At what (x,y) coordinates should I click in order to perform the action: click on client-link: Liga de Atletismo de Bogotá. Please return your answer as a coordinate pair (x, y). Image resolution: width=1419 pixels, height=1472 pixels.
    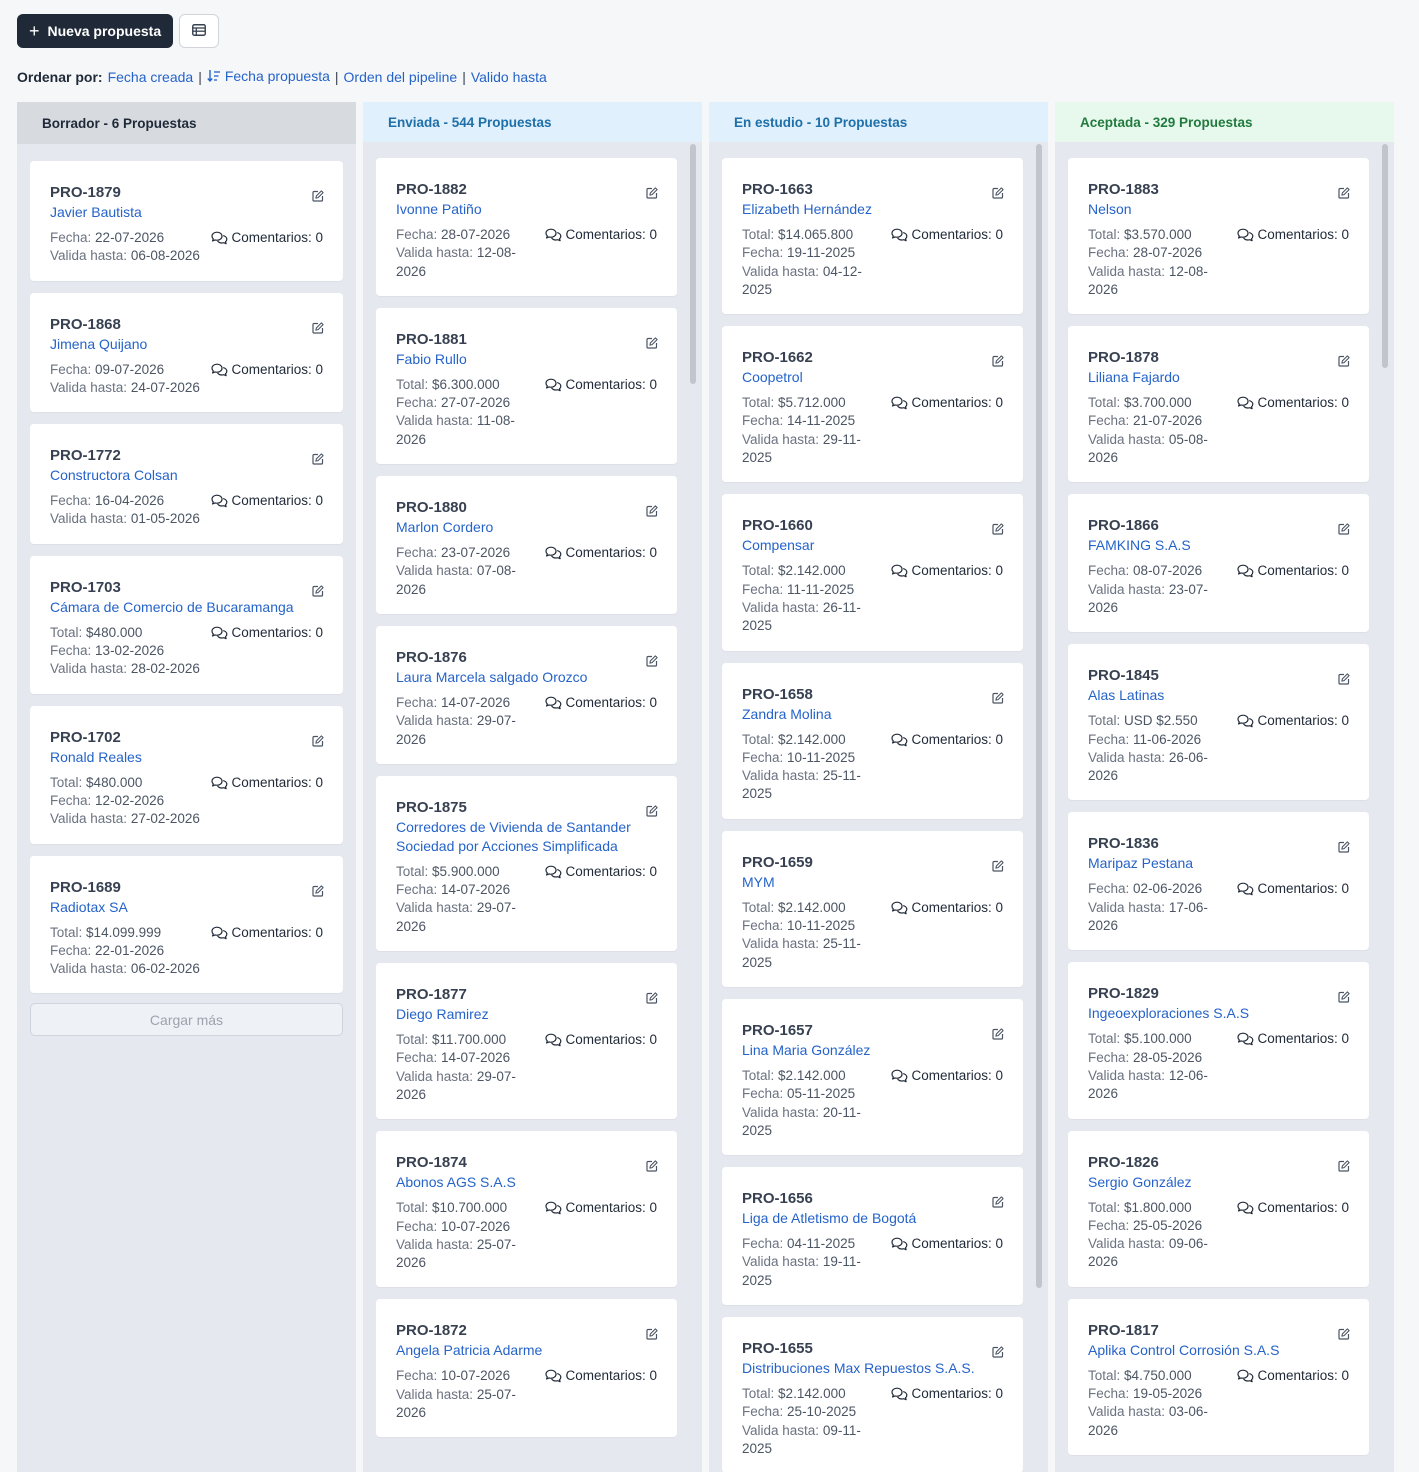
    Looking at the image, I should click on (872, 1218).